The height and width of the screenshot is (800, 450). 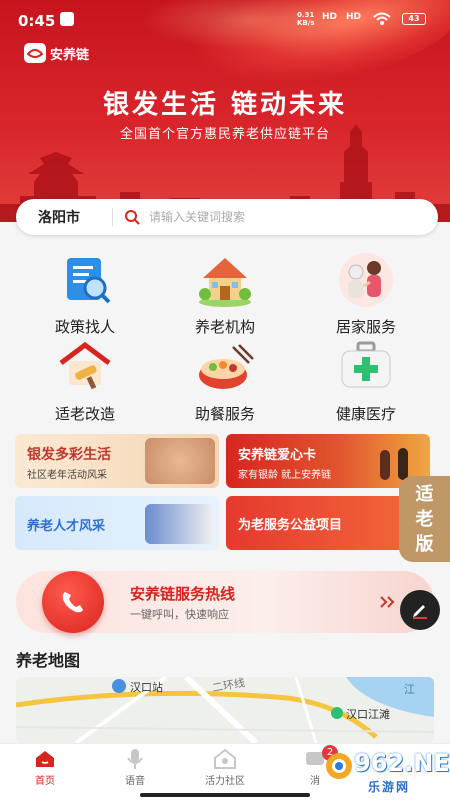 I want to click on grid-item-home-care: 居家服务, so click(x=366, y=294).